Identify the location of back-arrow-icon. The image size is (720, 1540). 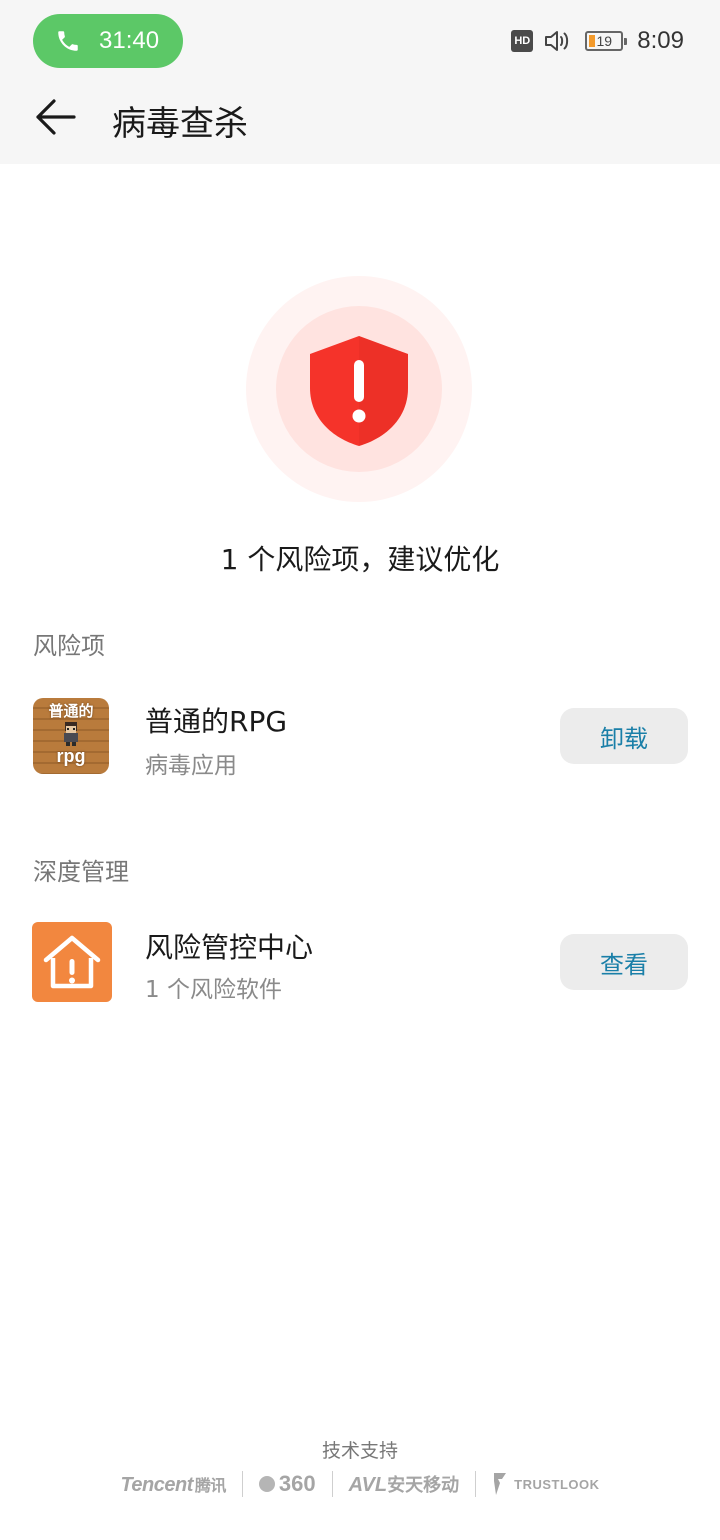
(55, 117).